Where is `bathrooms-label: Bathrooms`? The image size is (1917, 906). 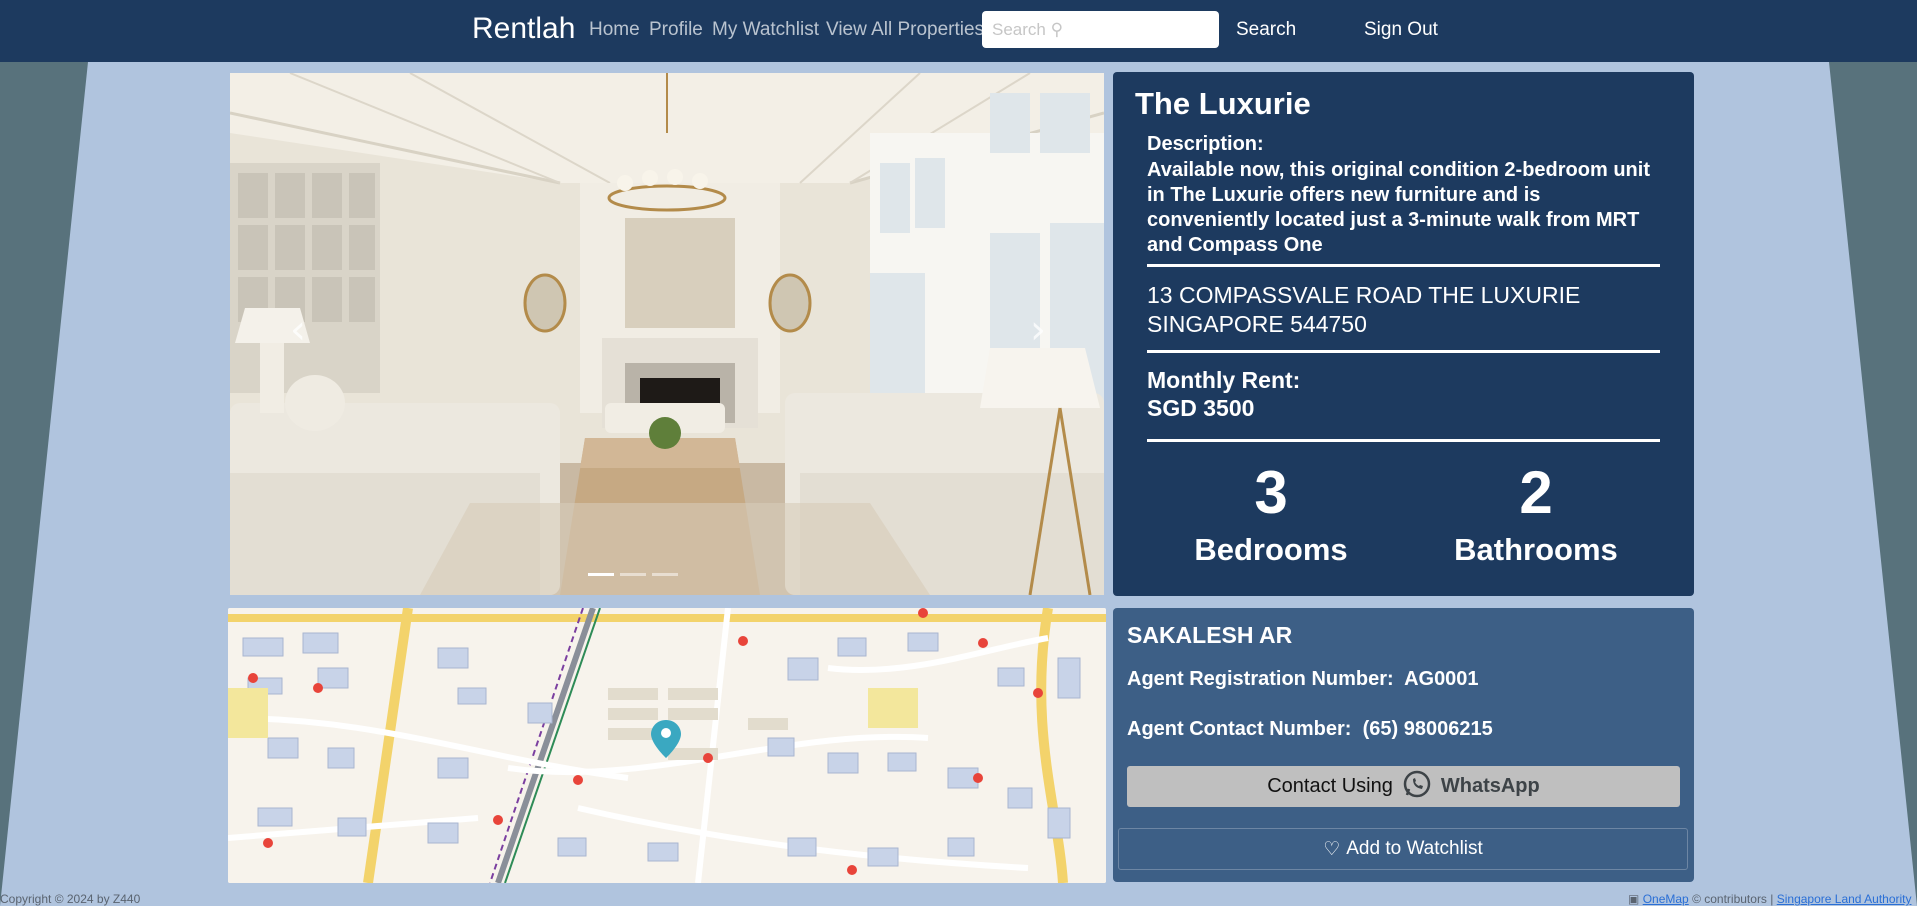 bathrooms-label: Bathrooms is located at coordinates (1536, 549).